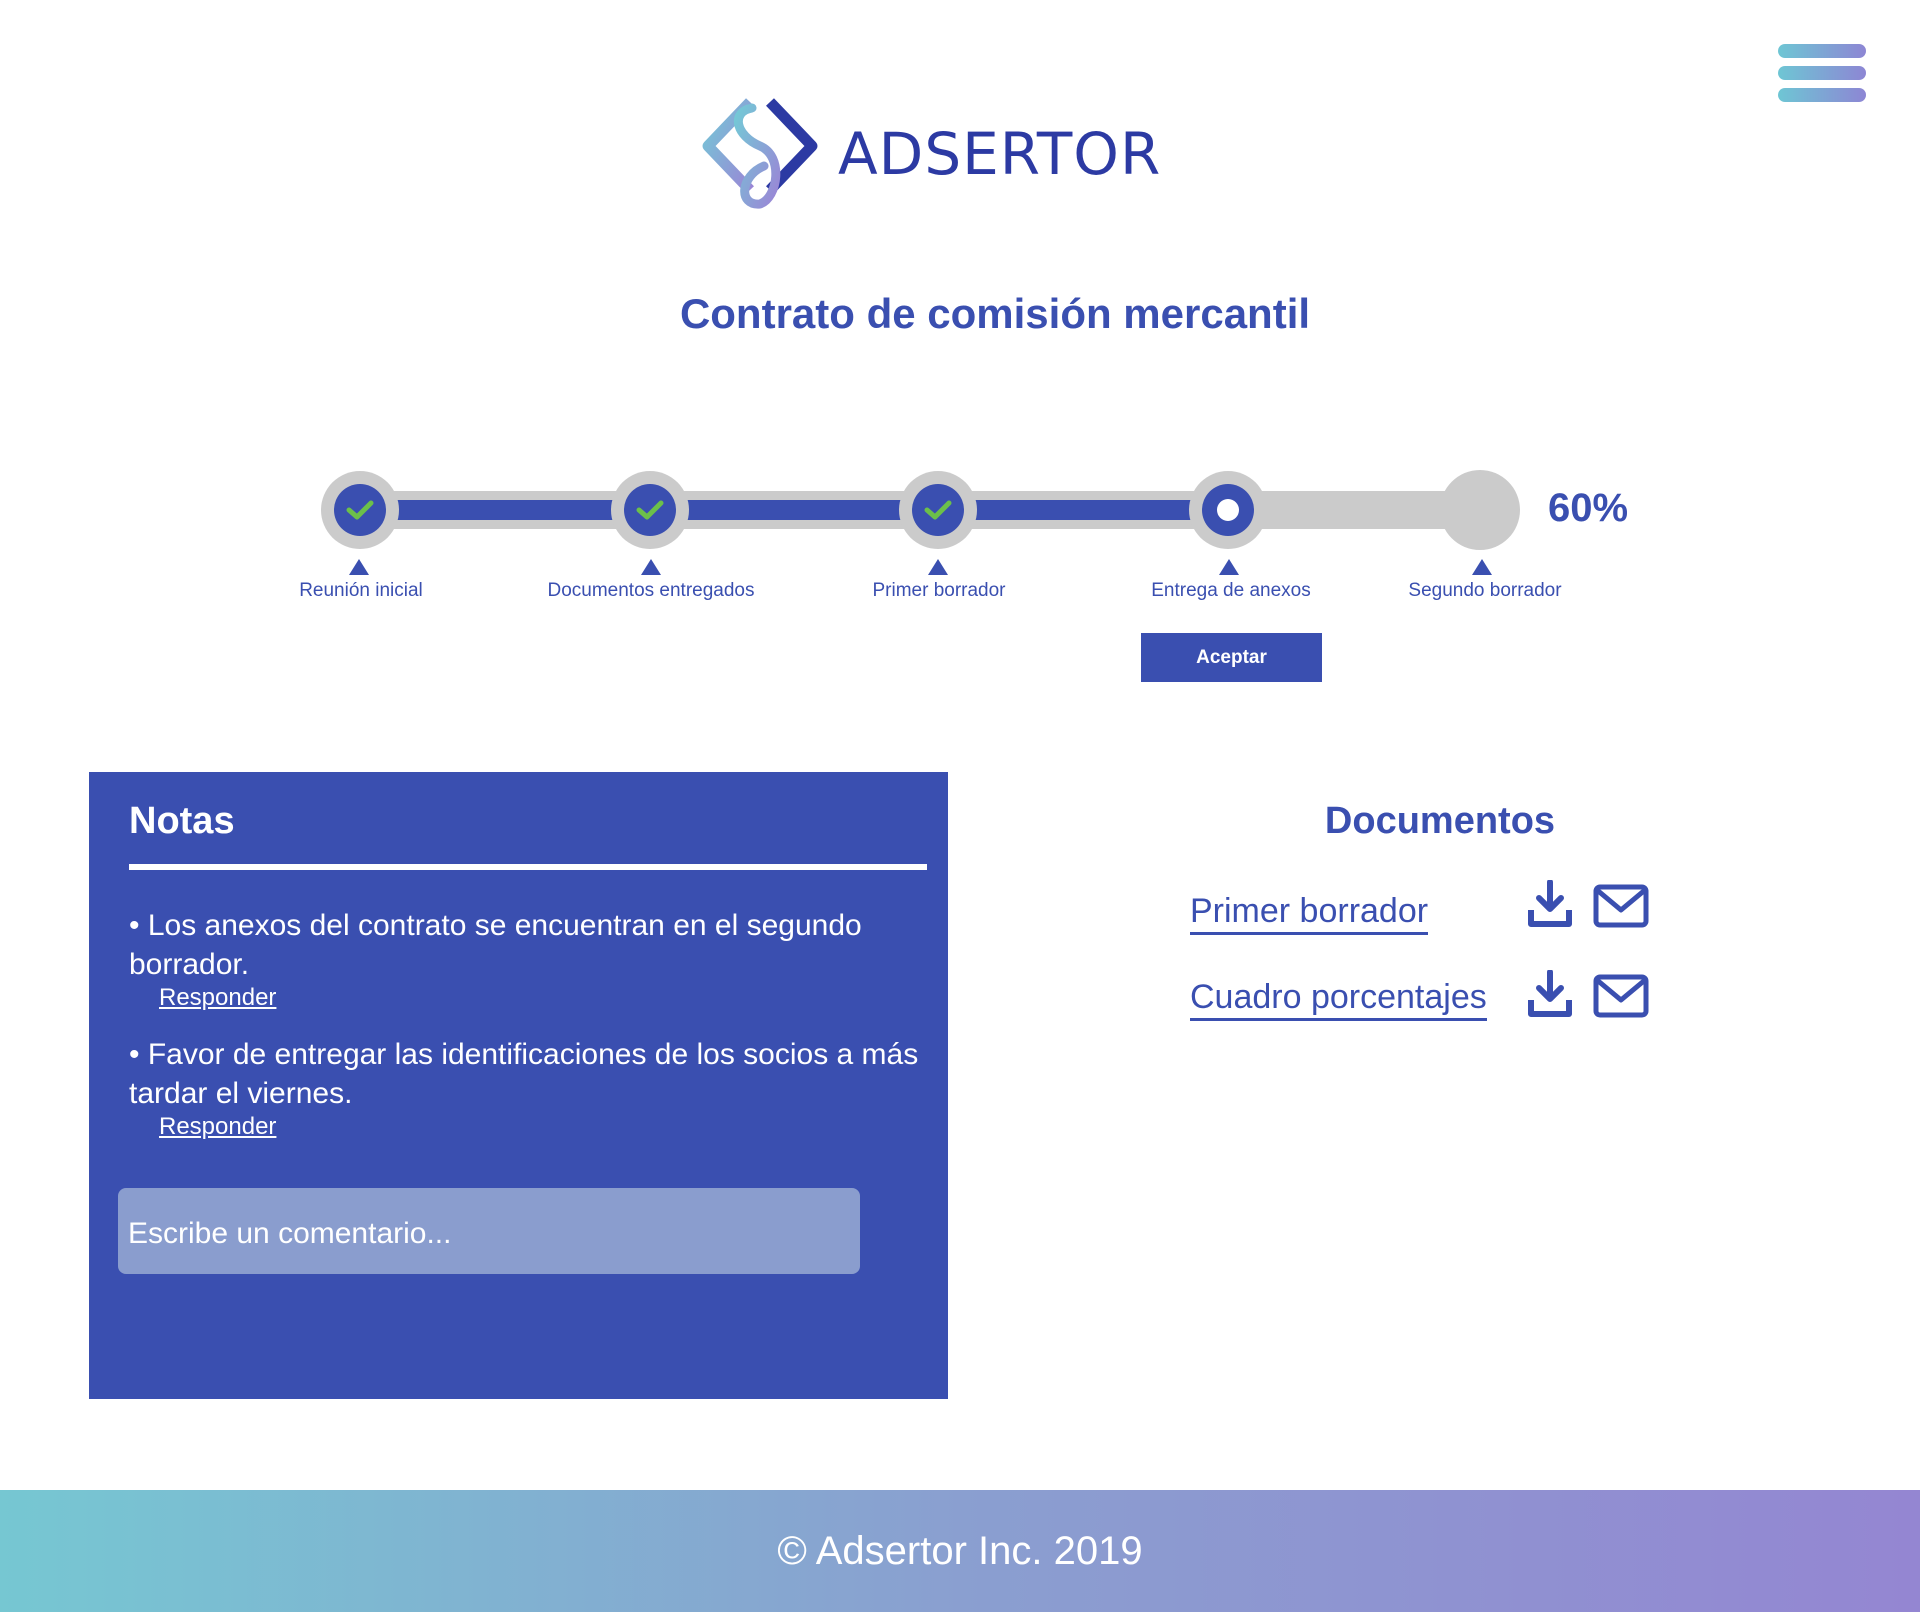 This screenshot has width=1920, height=1612. Describe the element at coordinates (1229, 567) in the screenshot. I see `step-4-caret` at that location.